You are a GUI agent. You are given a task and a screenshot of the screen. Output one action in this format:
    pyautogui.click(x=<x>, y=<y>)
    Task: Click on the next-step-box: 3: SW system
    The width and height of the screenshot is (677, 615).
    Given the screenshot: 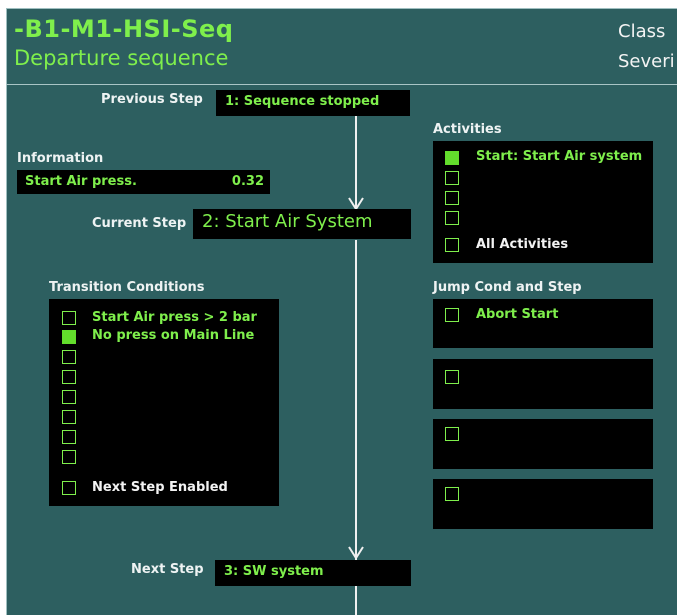 What is the action you would take?
    pyautogui.click(x=313, y=573)
    